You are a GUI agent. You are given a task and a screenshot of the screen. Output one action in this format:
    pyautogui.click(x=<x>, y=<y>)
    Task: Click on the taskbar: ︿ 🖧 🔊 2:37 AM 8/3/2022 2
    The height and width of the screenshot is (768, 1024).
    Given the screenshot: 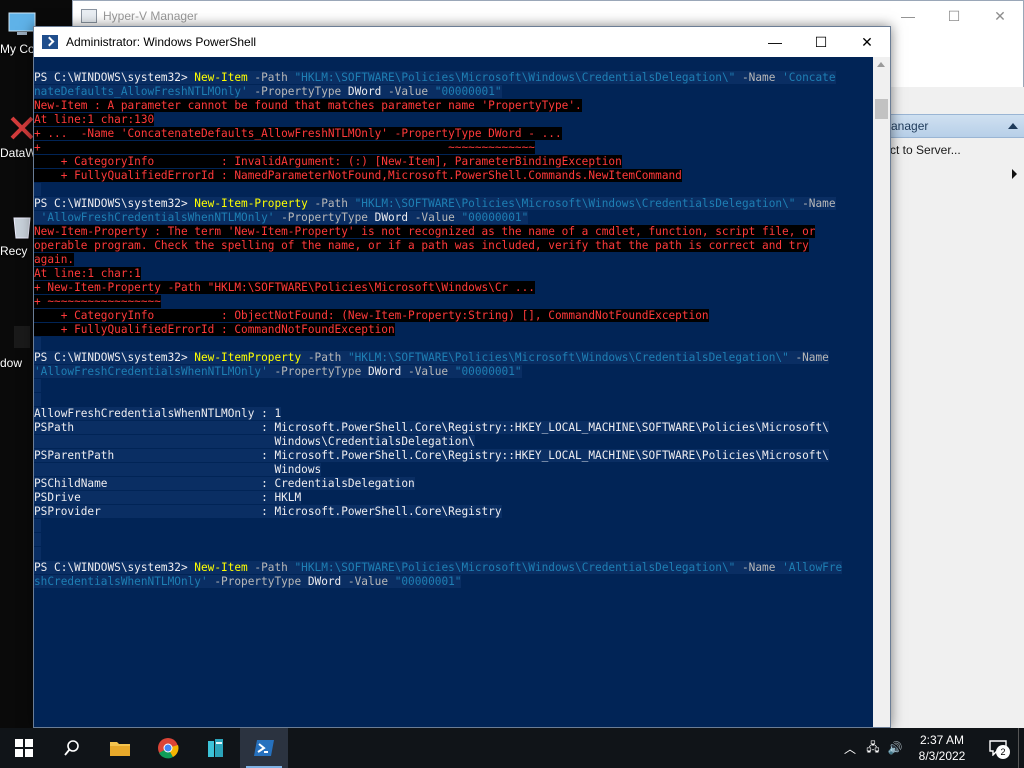 What is the action you would take?
    pyautogui.click(x=512, y=748)
    